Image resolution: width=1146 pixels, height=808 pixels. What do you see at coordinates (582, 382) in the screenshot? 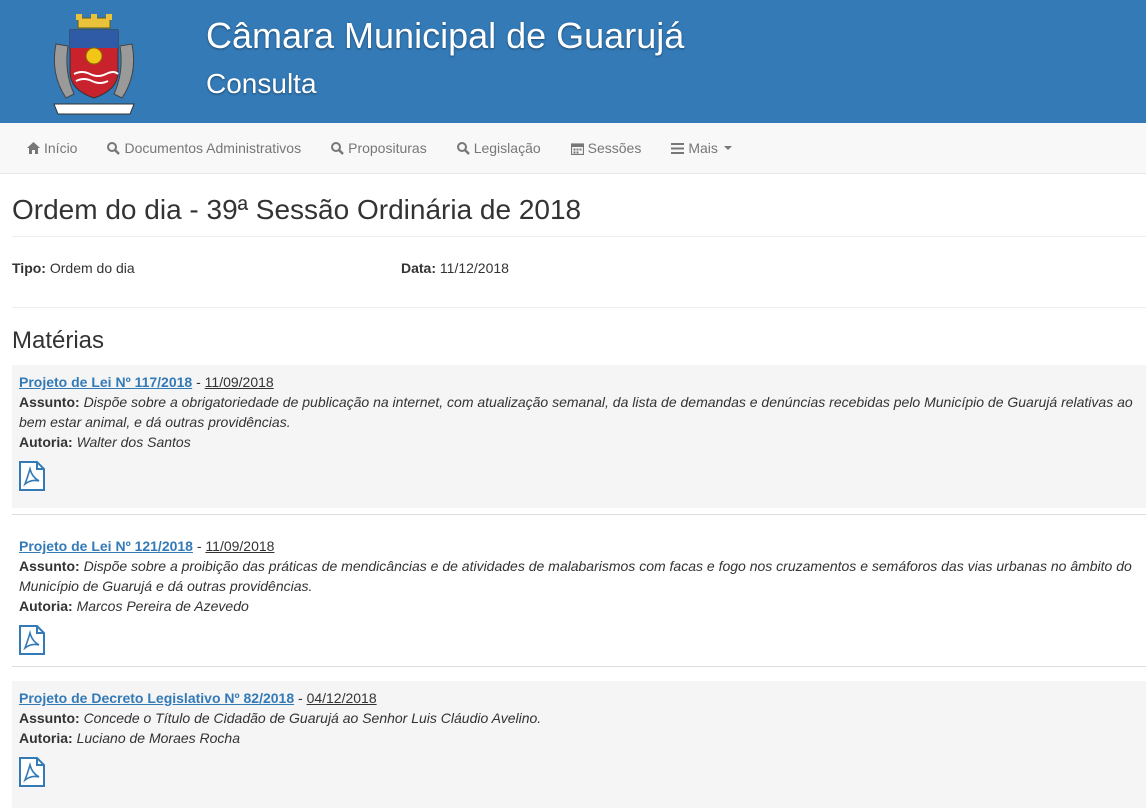
I see `materia-heading: Projeto de Lei Nº 117/2018 - 11/09/2018` at bounding box center [582, 382].